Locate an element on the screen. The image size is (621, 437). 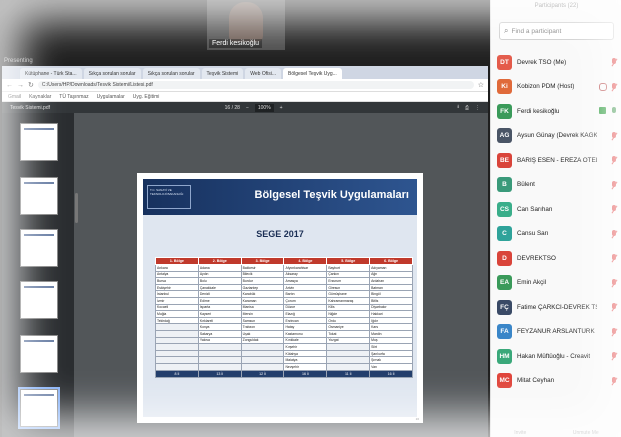
table-cell: Kayseri is located at coordinates (219, 314).